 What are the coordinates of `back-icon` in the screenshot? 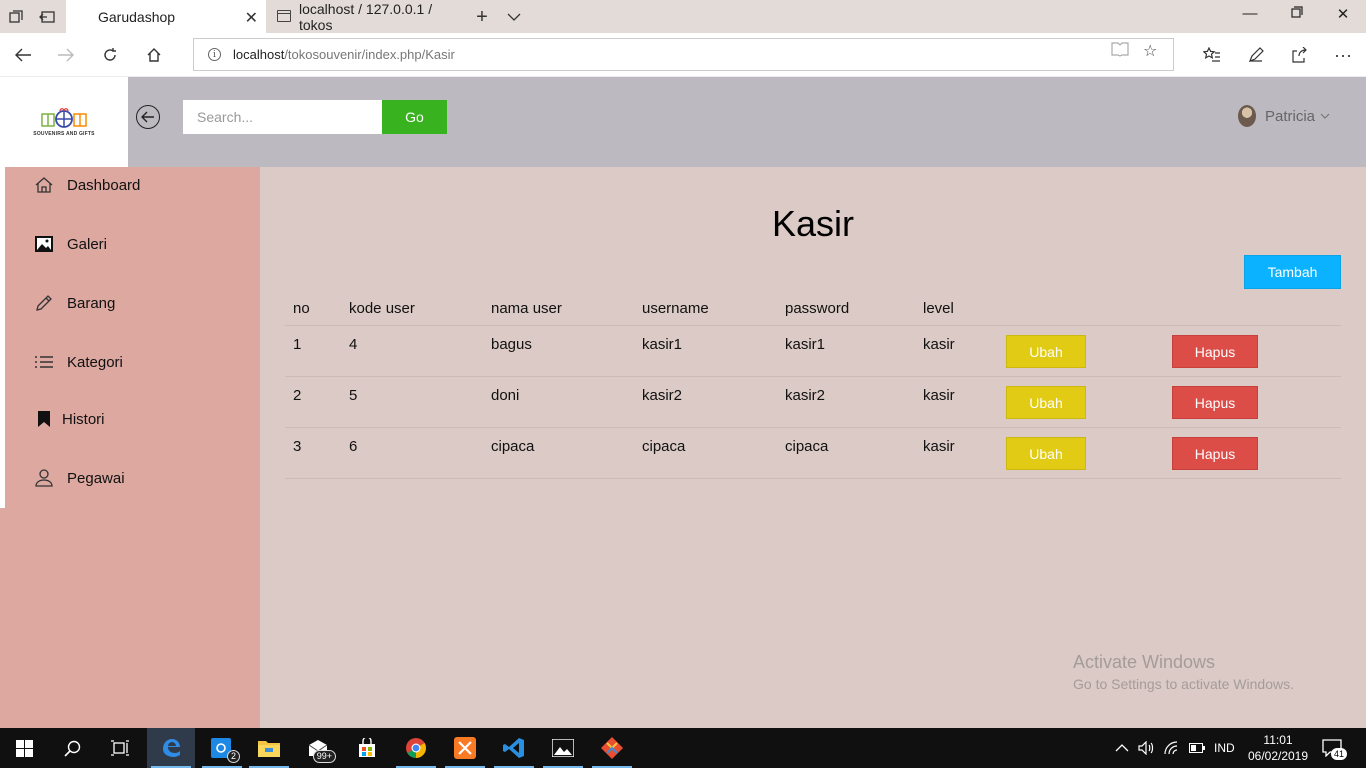 It's located at (23, 55).